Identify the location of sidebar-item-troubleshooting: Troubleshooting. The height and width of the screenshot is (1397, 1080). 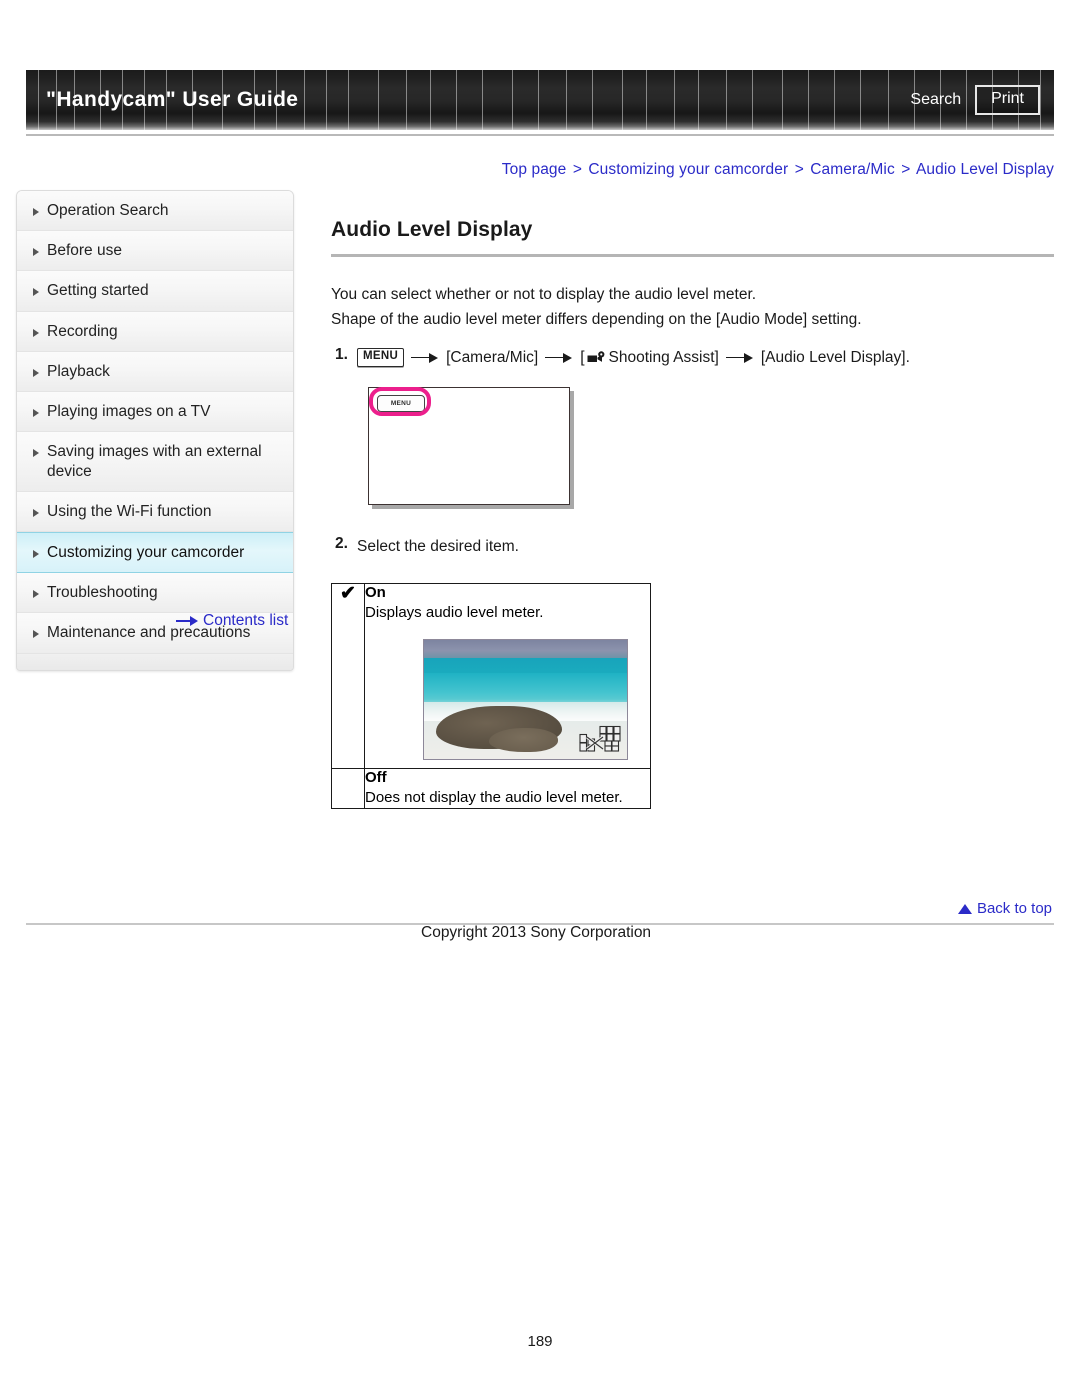
(155, 593).